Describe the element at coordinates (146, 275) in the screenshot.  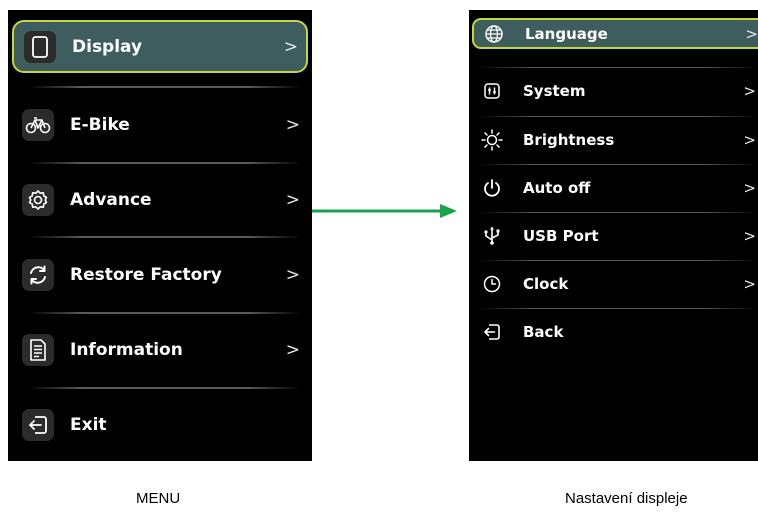
I see `menu-item-label: Restore Factory` at that location.